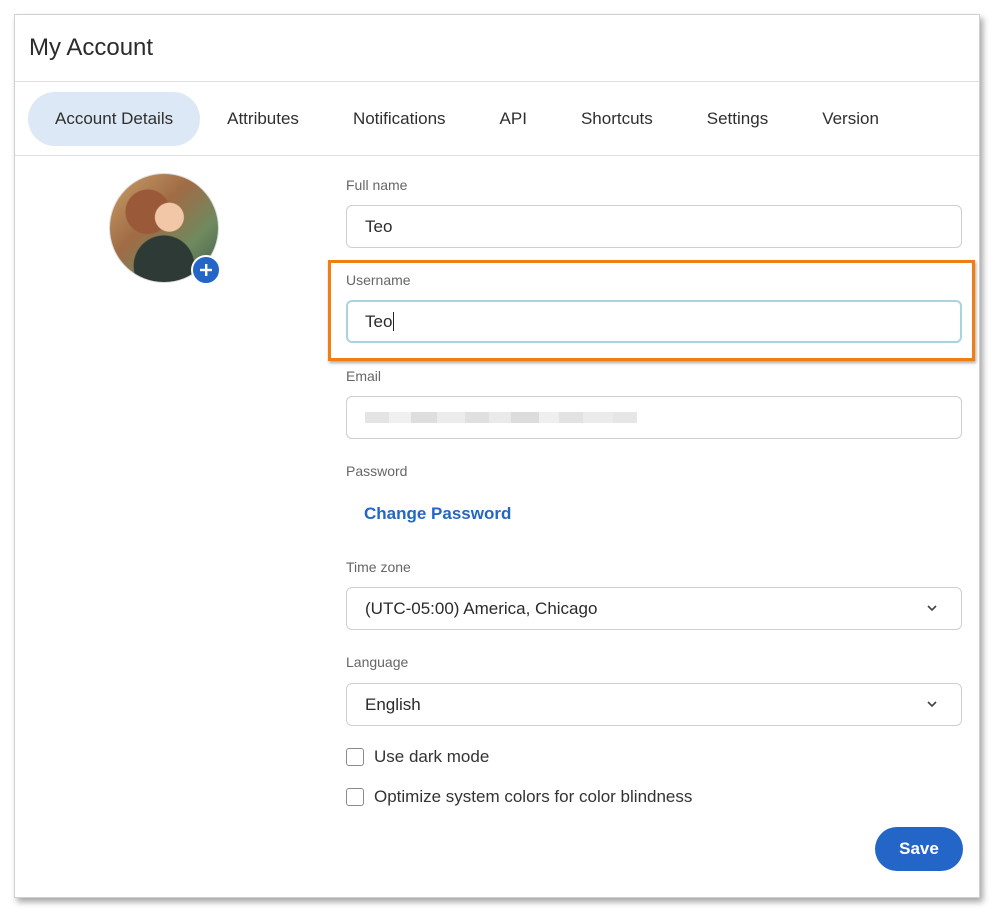 The image size is (1006, 924). What do you see at coordinates (378, 280) in the screenshot?
I see `username-label: Username` at bounding box center [378, 280].